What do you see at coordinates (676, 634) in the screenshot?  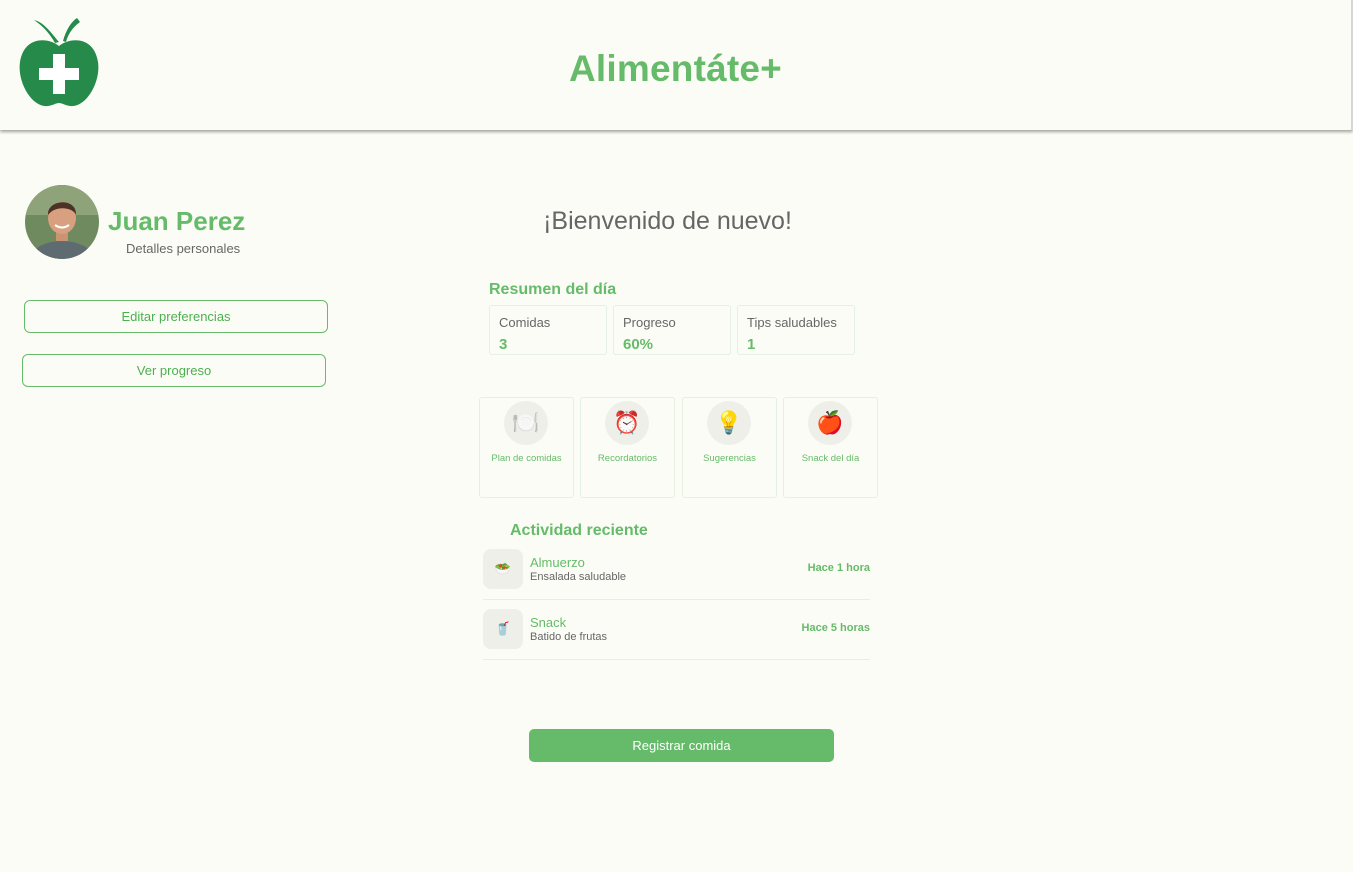 I see `activity-item: 🥤 Snack Batido de frutas Hace 5 horas` at bounding box center [676, 634].